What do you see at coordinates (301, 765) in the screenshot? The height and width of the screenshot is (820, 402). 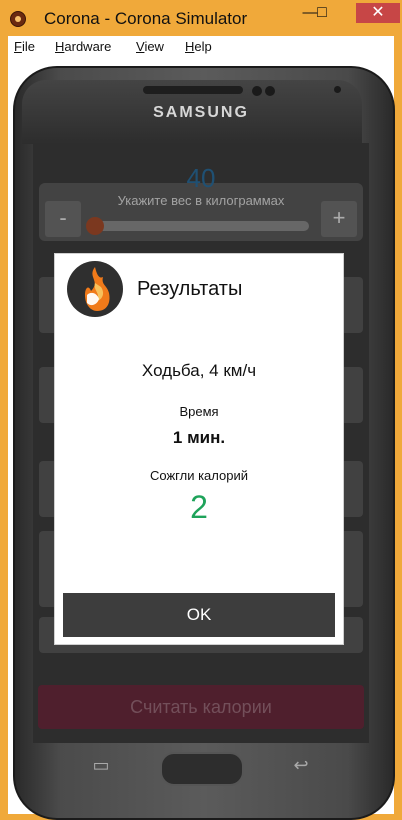 I see `back-icon: ↩` at bounding box center [301, 765].